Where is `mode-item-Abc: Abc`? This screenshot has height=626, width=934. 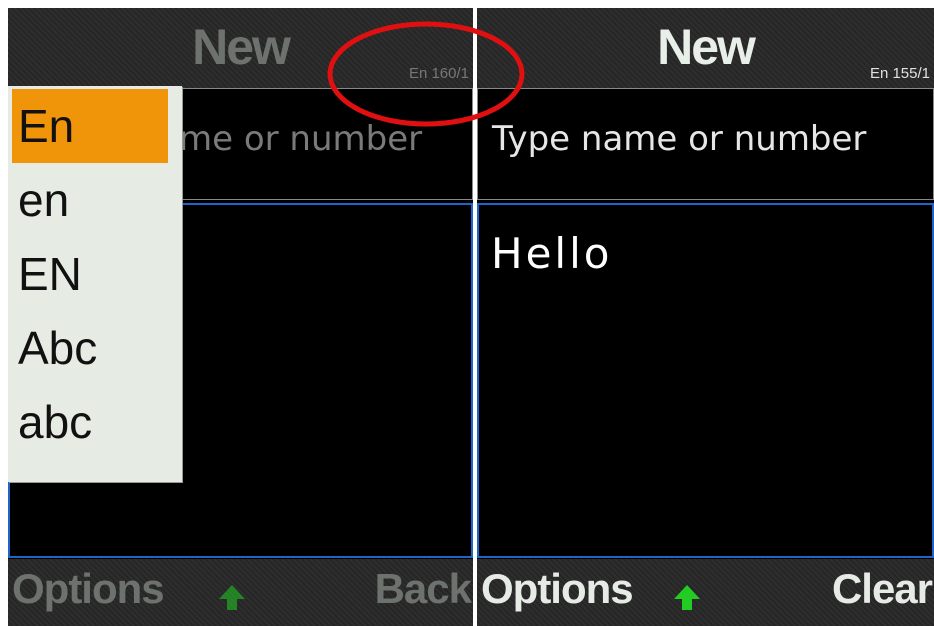 mode-item-Abc: Abc is located at coordinates (95, 348).